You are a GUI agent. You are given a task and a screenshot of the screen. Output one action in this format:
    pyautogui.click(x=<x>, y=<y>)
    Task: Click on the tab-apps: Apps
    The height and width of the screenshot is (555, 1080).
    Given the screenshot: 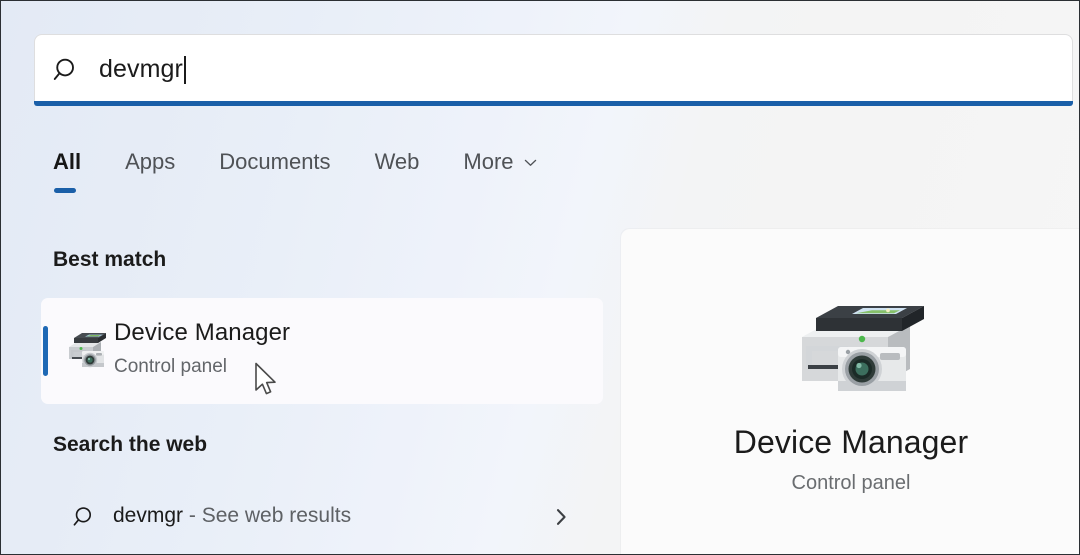 What is the action you would take?
    pyautogui.click(x=150, y=162)
    